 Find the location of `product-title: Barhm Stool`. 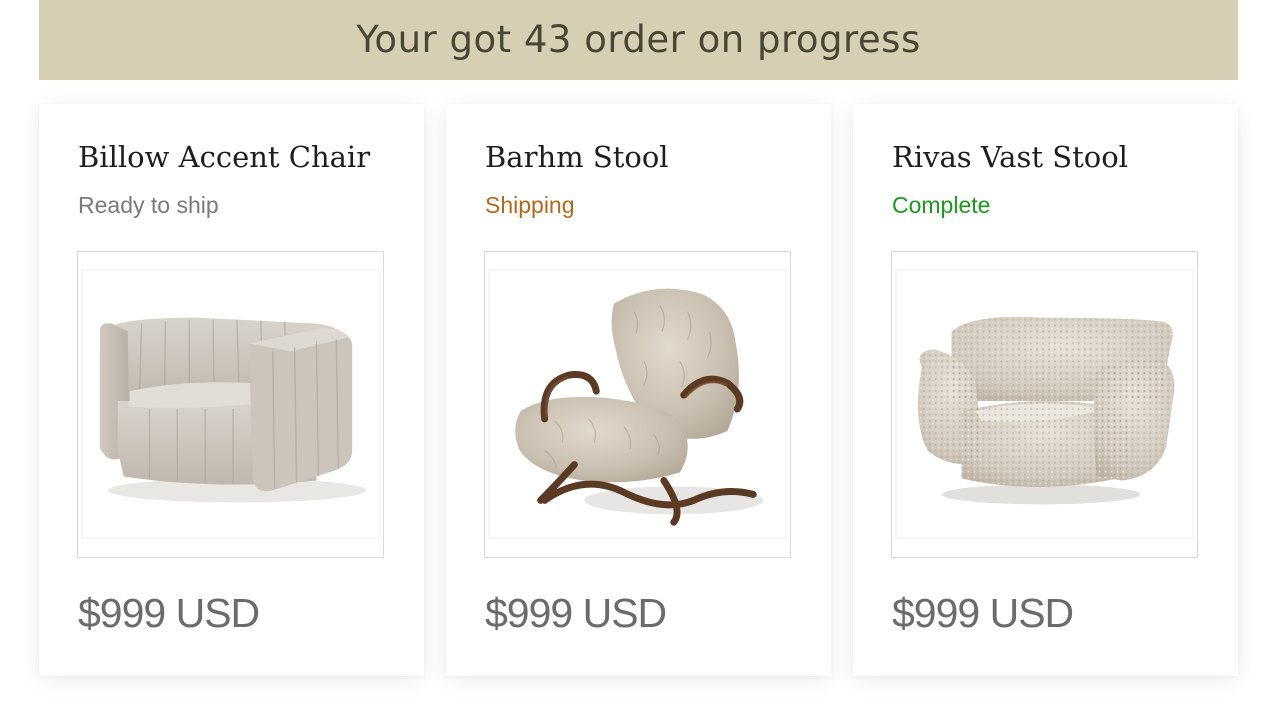

product-title: Barhm Stool is located at coordinates (577, 157).